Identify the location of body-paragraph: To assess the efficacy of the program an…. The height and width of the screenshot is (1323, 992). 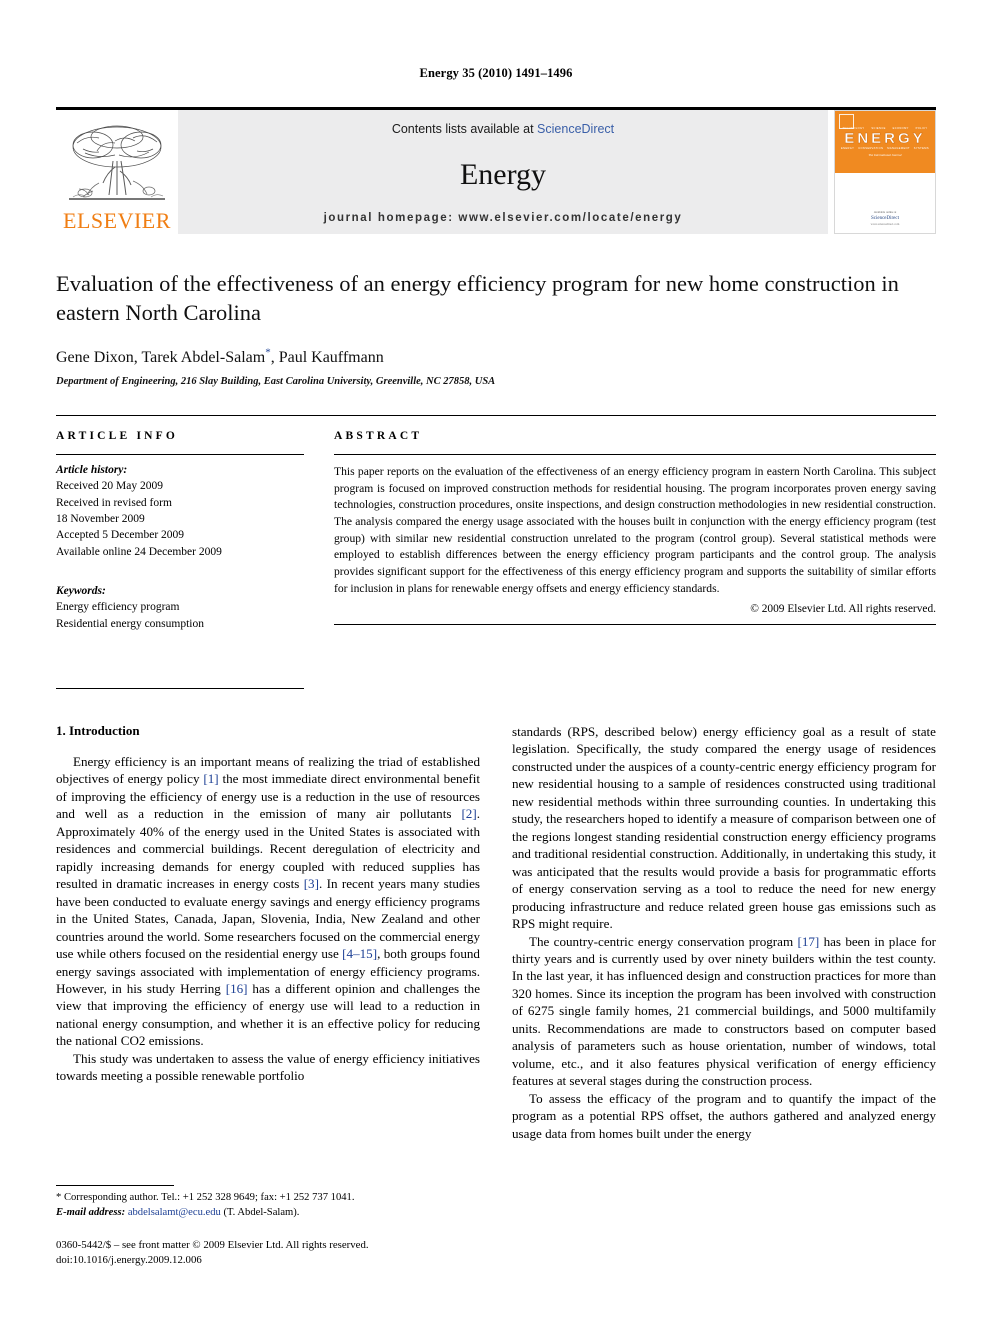
(724, 1115).